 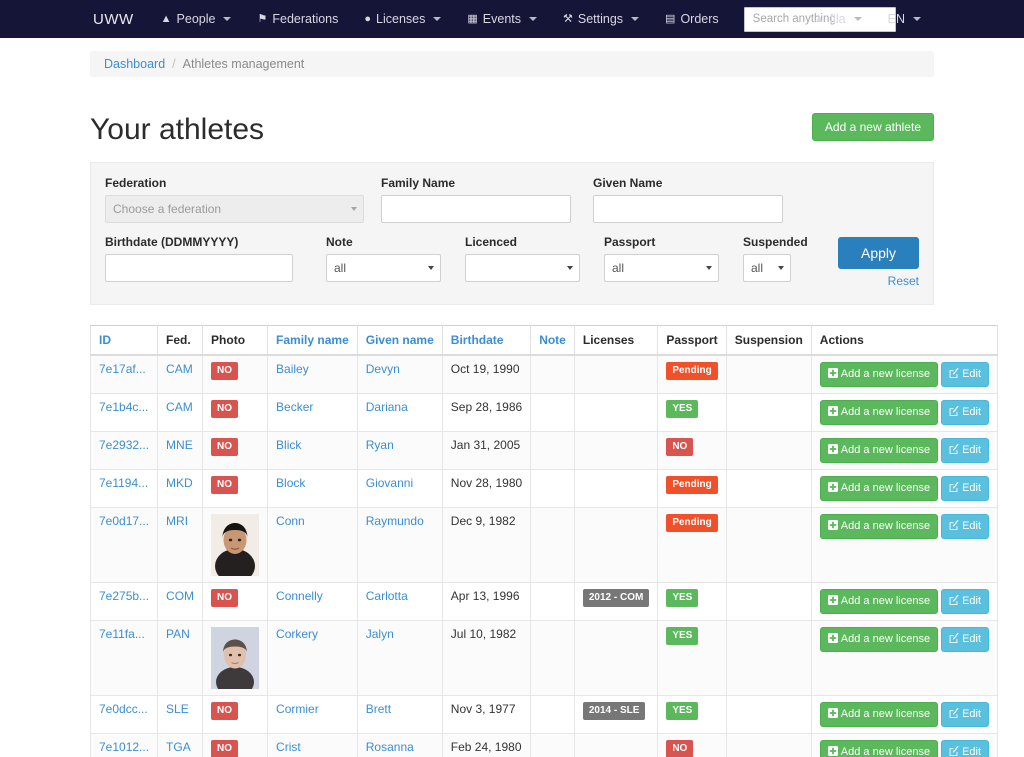 What do you see at coordinates (290, 521) in the screenshot?
I see `family-name-link: Conn` at bounding box center [290, 521].